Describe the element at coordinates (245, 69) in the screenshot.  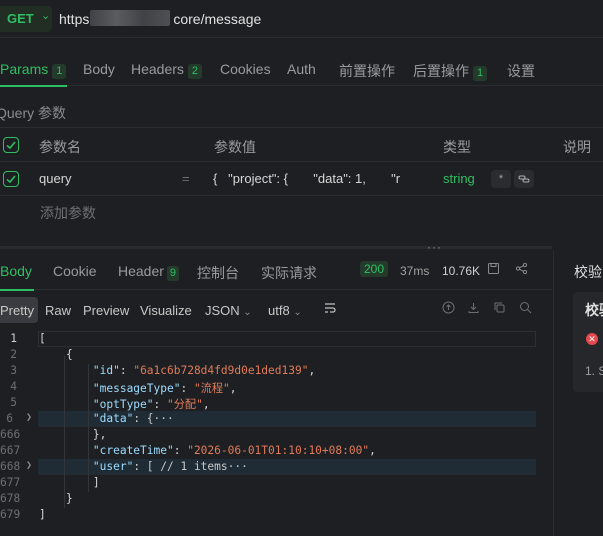
I see `tab-cookies: Cookies` at that location.